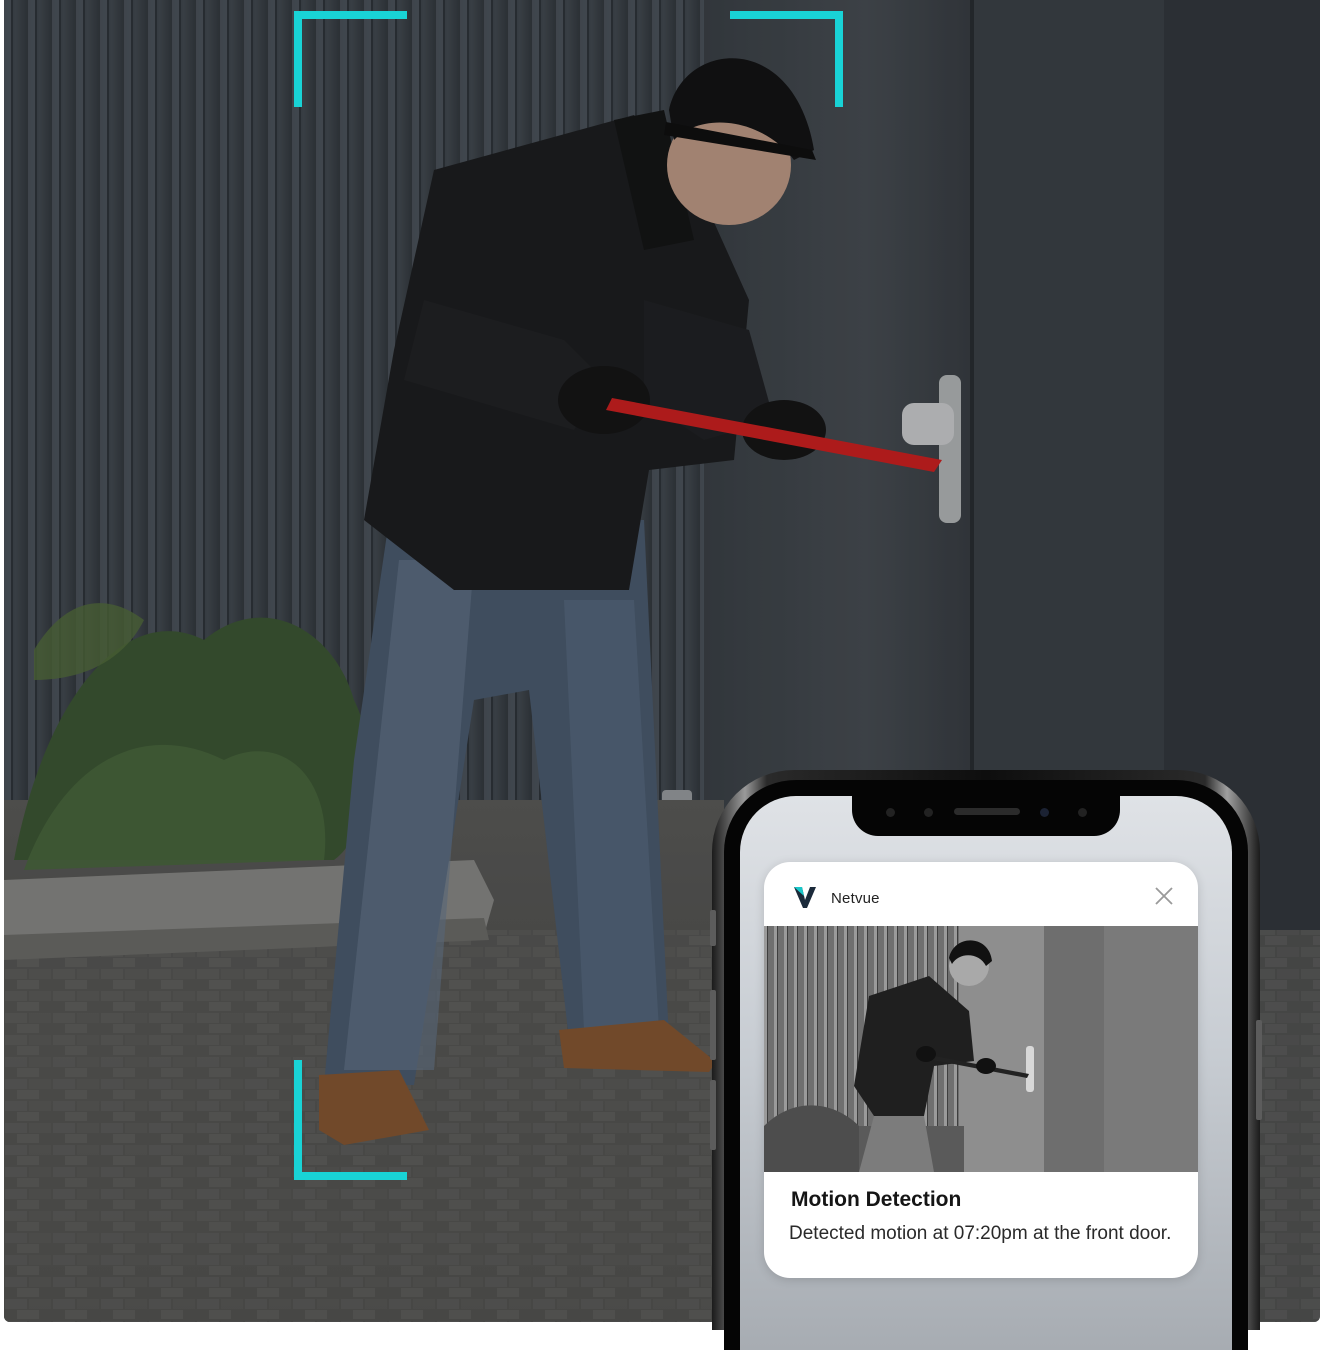  I want to click on motion-snapshot-image, so click(981, 1049).